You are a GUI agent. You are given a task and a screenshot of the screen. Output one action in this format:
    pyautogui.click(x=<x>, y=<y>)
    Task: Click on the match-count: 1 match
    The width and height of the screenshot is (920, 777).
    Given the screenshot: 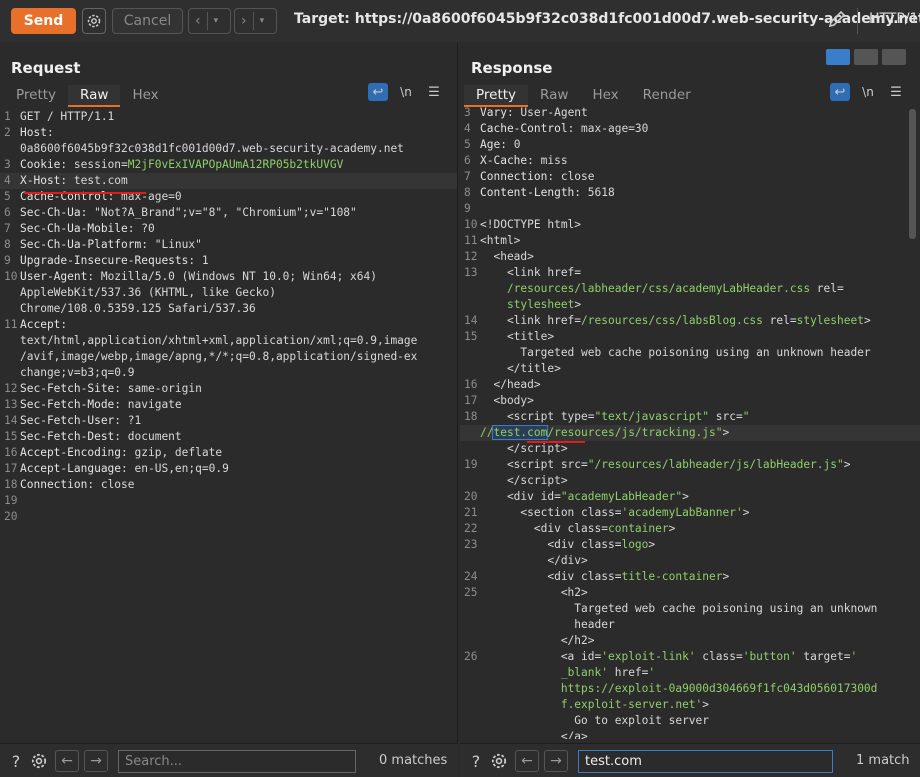 What is the action you would take?
    pyautogui.click(x=883, y=760)
    